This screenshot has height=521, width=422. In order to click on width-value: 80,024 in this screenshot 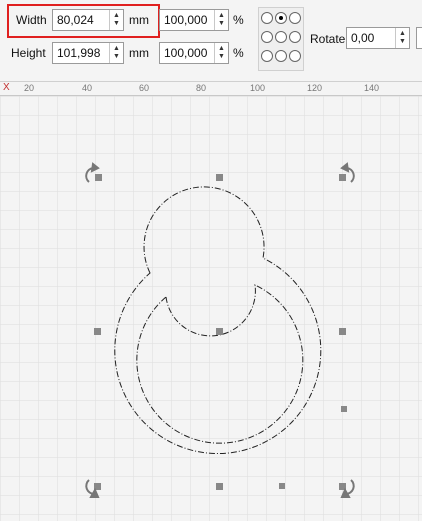, I will do `click(81, 20)`.